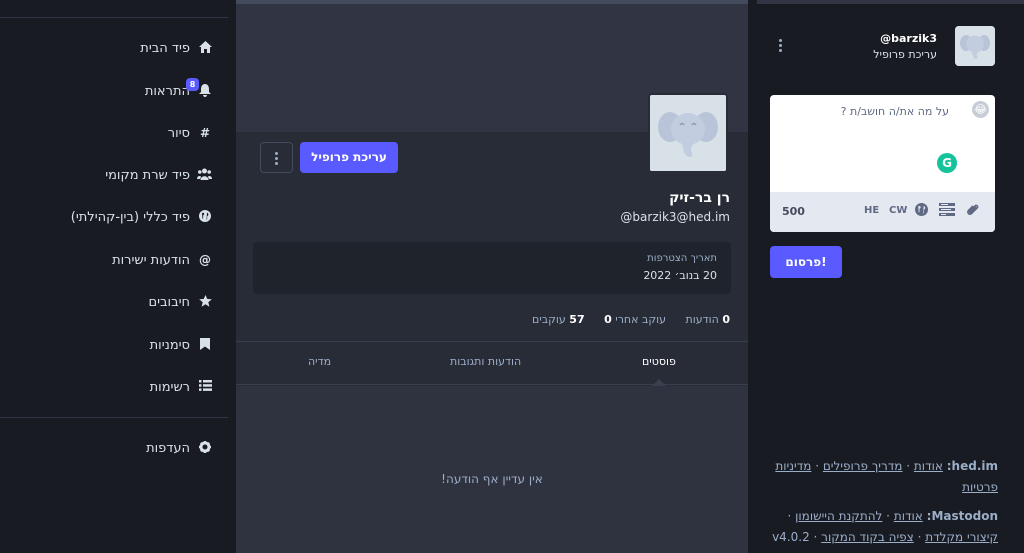 This screenshot has height=553, width=1024. Describe the element at coordinates (276, 154) in the screenshot. I see `kebab-icon` at that location.